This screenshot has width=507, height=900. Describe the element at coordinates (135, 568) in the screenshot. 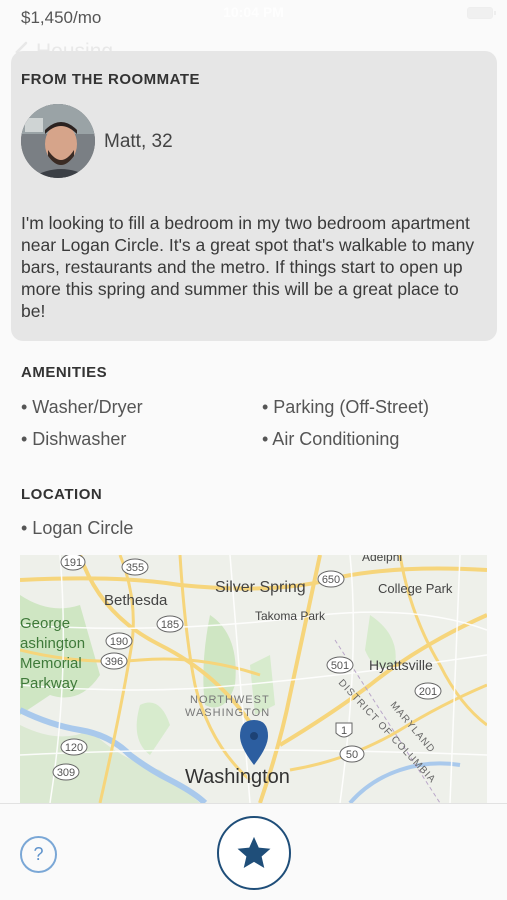

I see `map-shield: 355` at that location.